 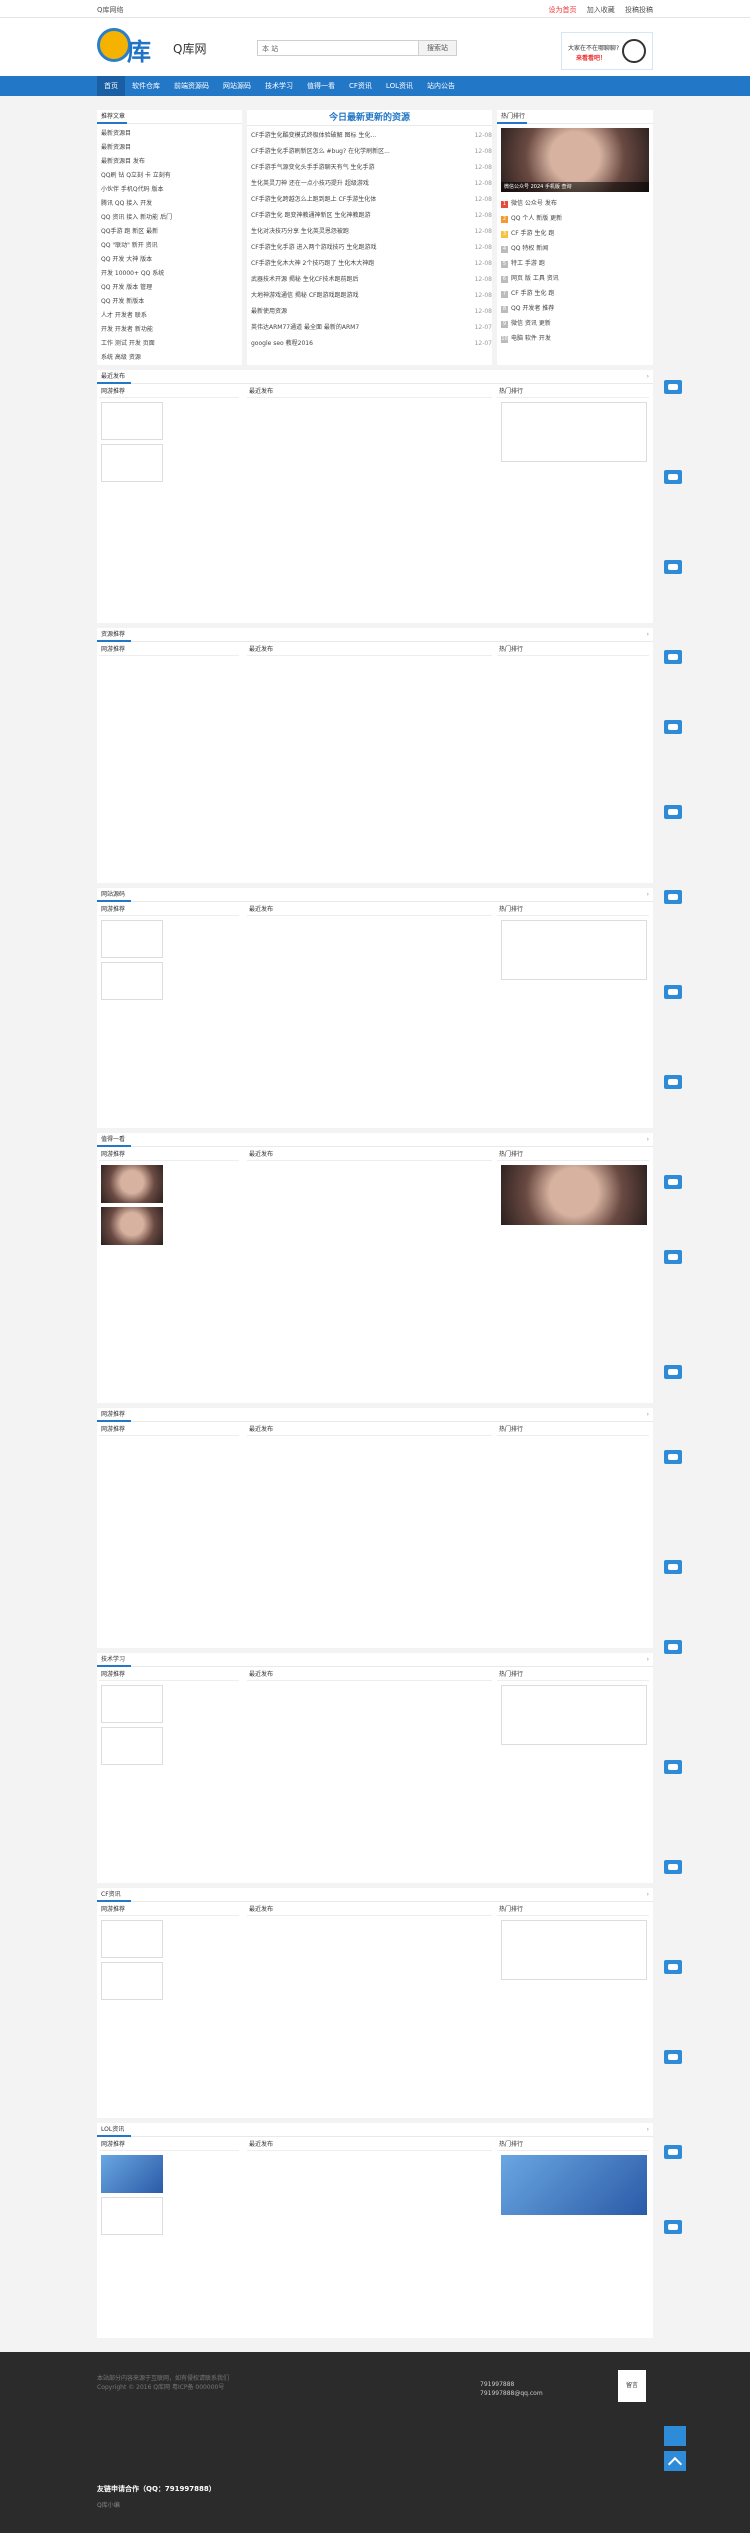 I want to click on recommend-item: 系统 高级 资源, so click(x=169, y=357).